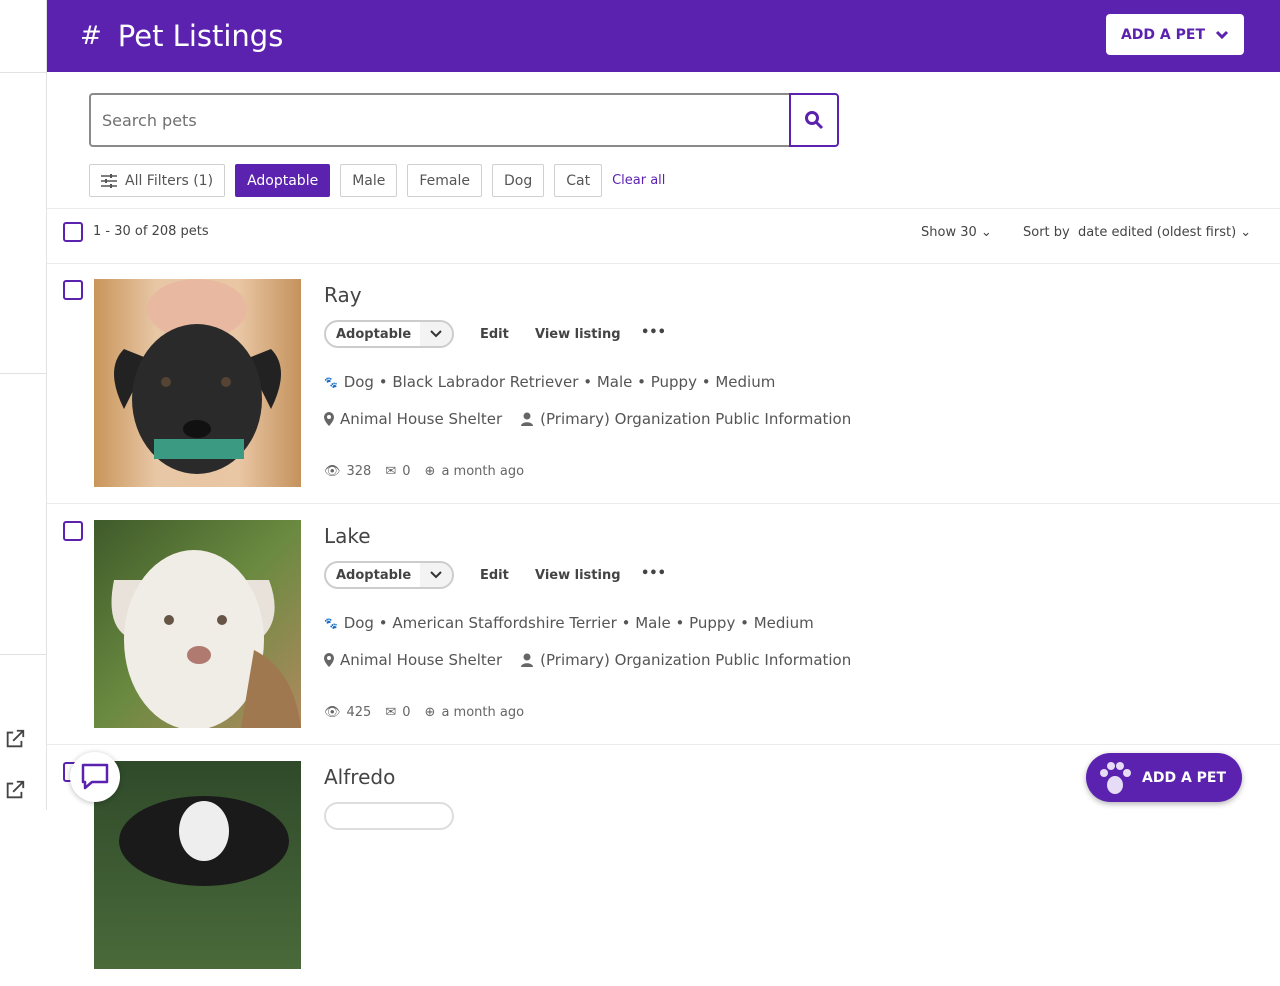  Describe the element at coordinates (369, 180) in the screenshot. I see `filter-chip-male: Male` at that location.